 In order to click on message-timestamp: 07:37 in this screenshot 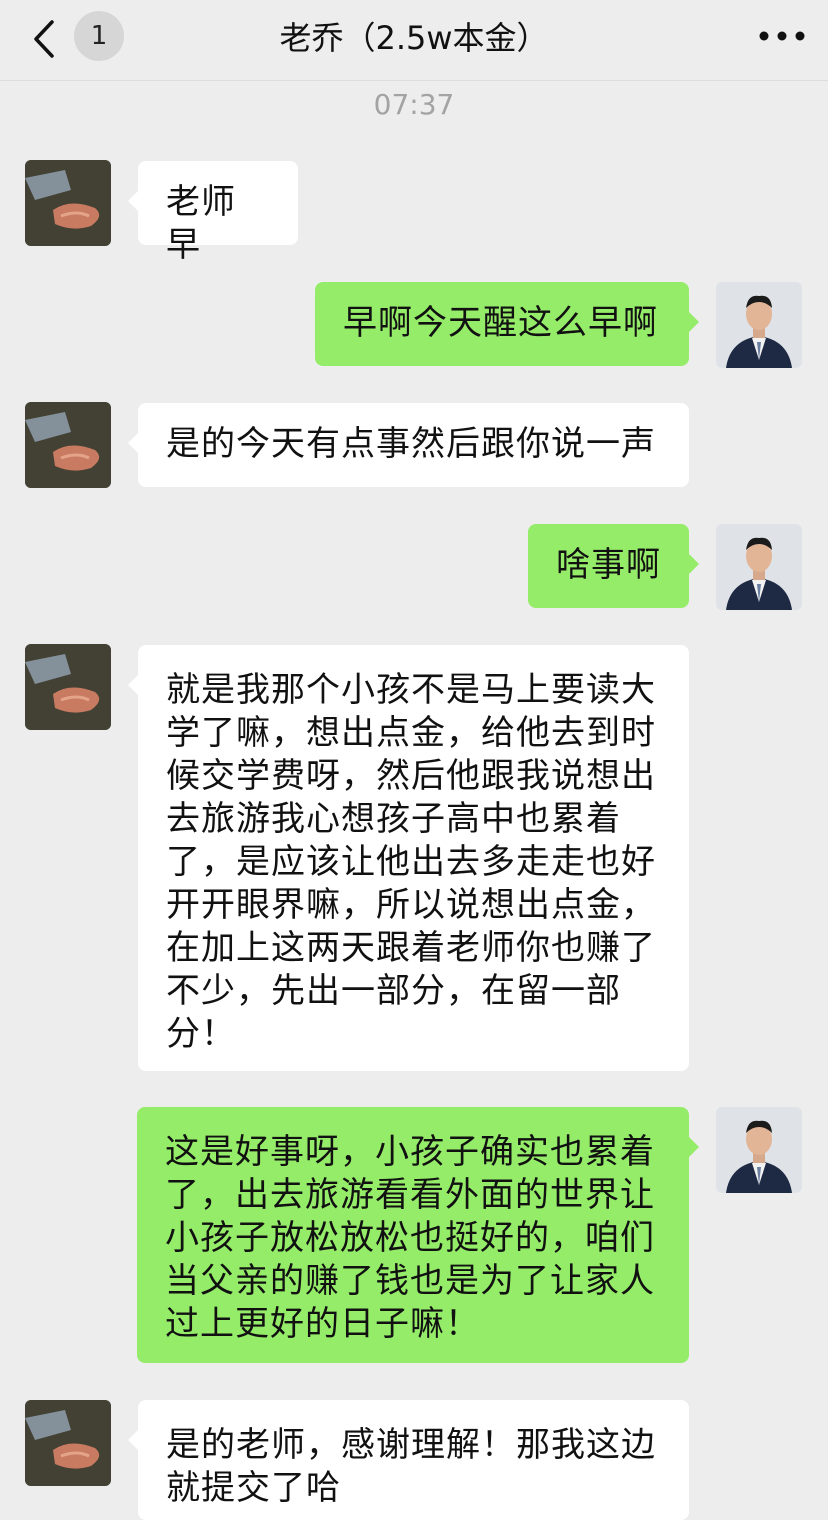, I will do `click(414, 104)`.